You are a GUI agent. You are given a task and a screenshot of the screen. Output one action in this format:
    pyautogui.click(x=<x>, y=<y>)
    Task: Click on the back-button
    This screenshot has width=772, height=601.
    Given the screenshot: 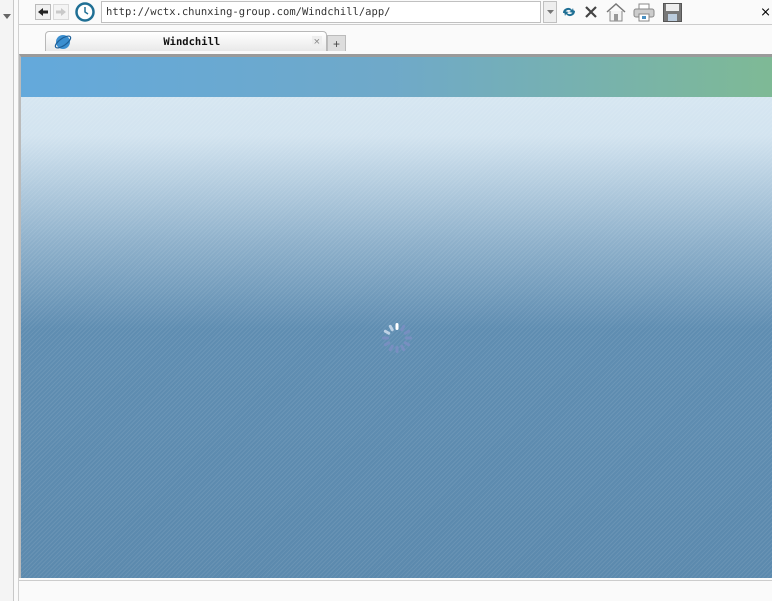 What is the action you would take?
    pyautogui.click(x=43, y=12)
    